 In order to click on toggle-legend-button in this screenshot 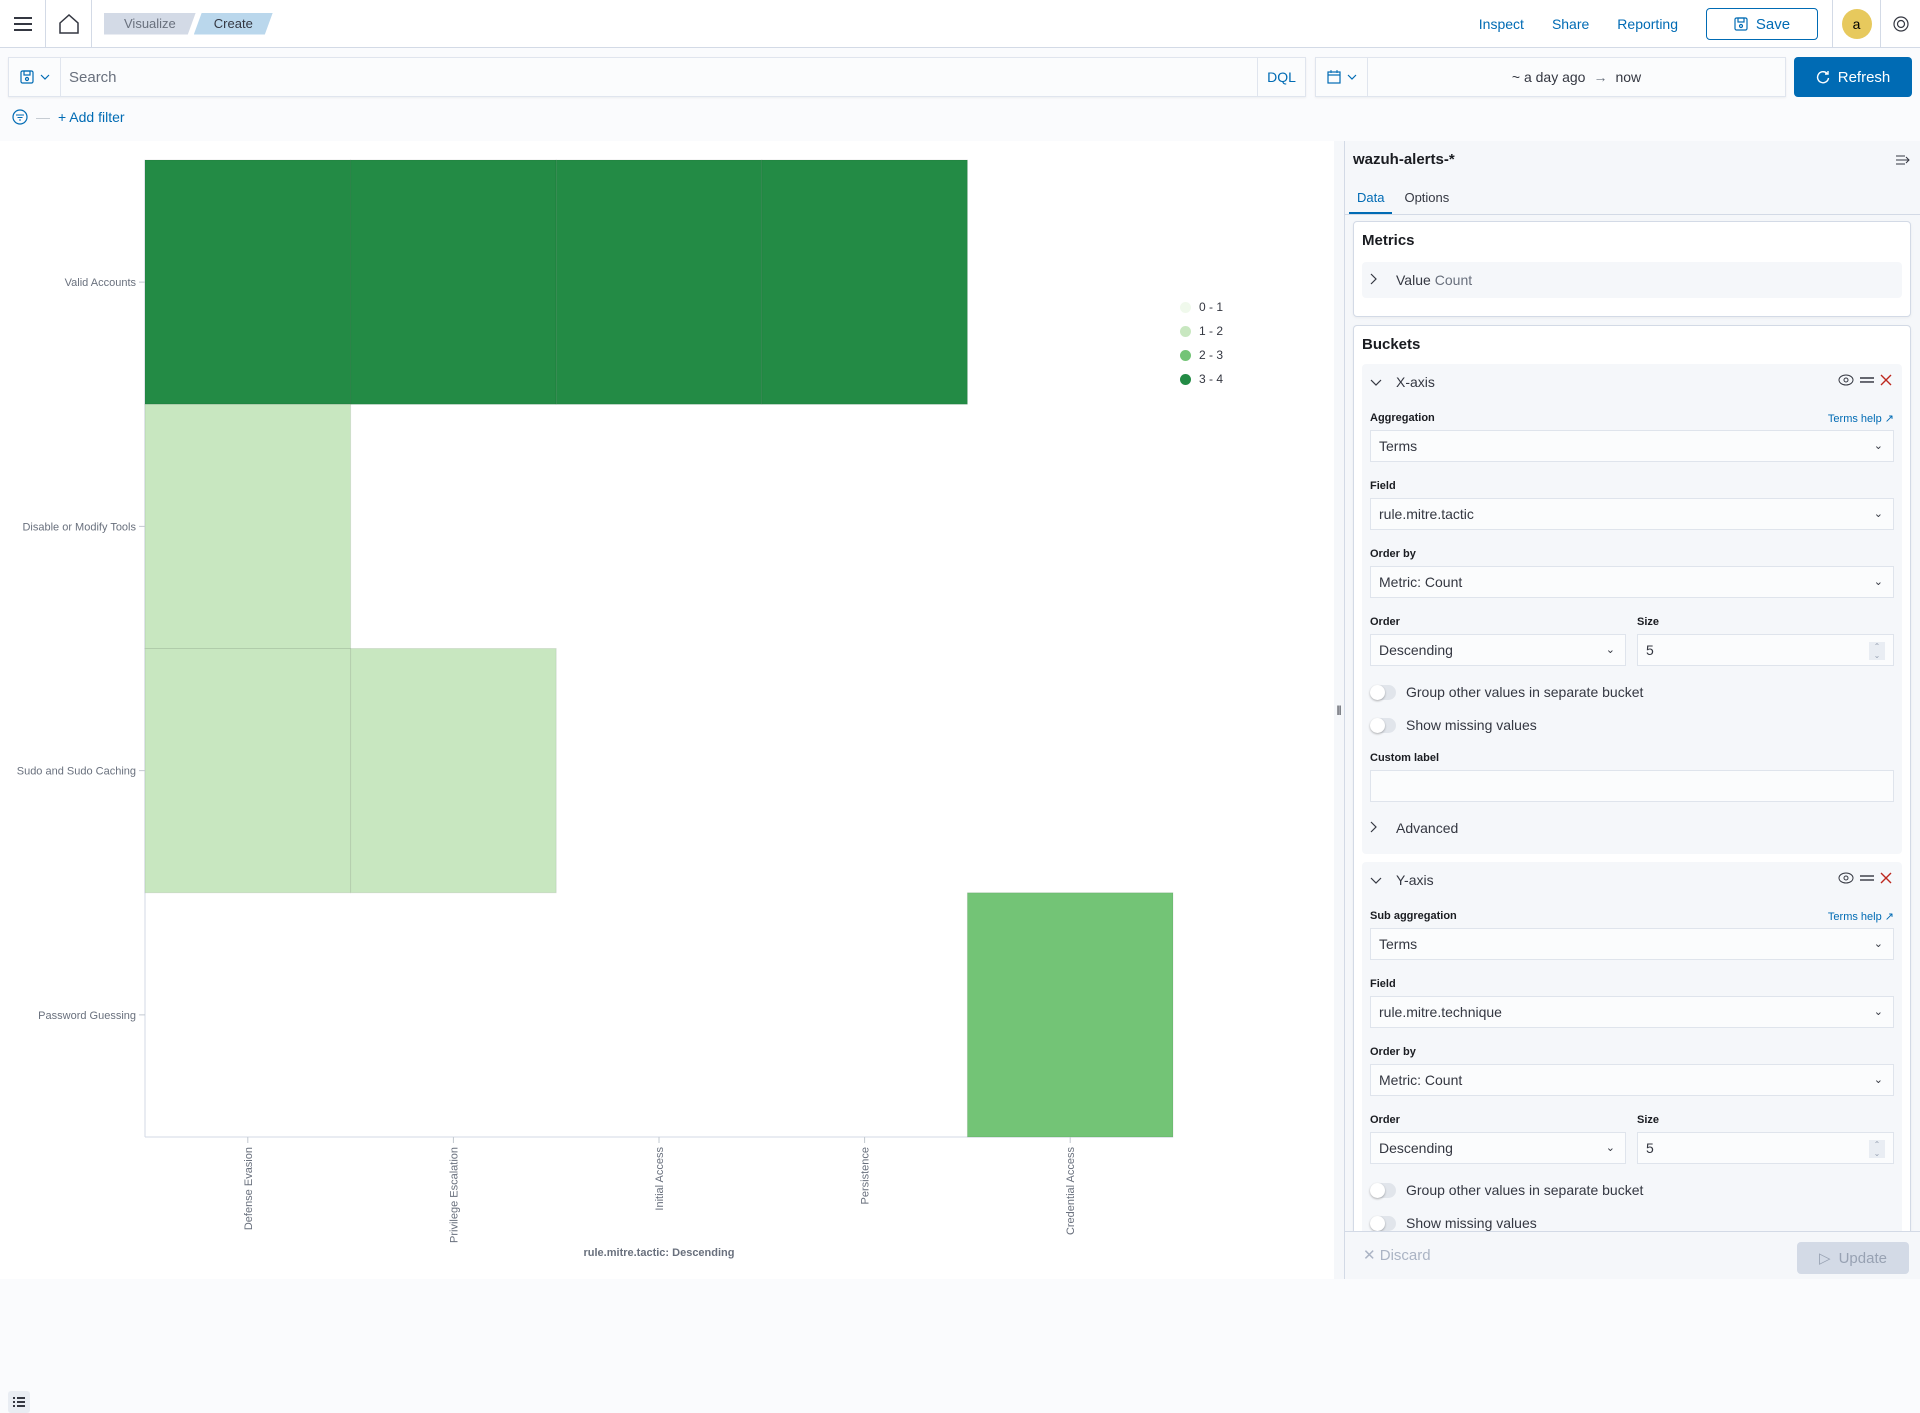, I will do `click(19, 1402)`.